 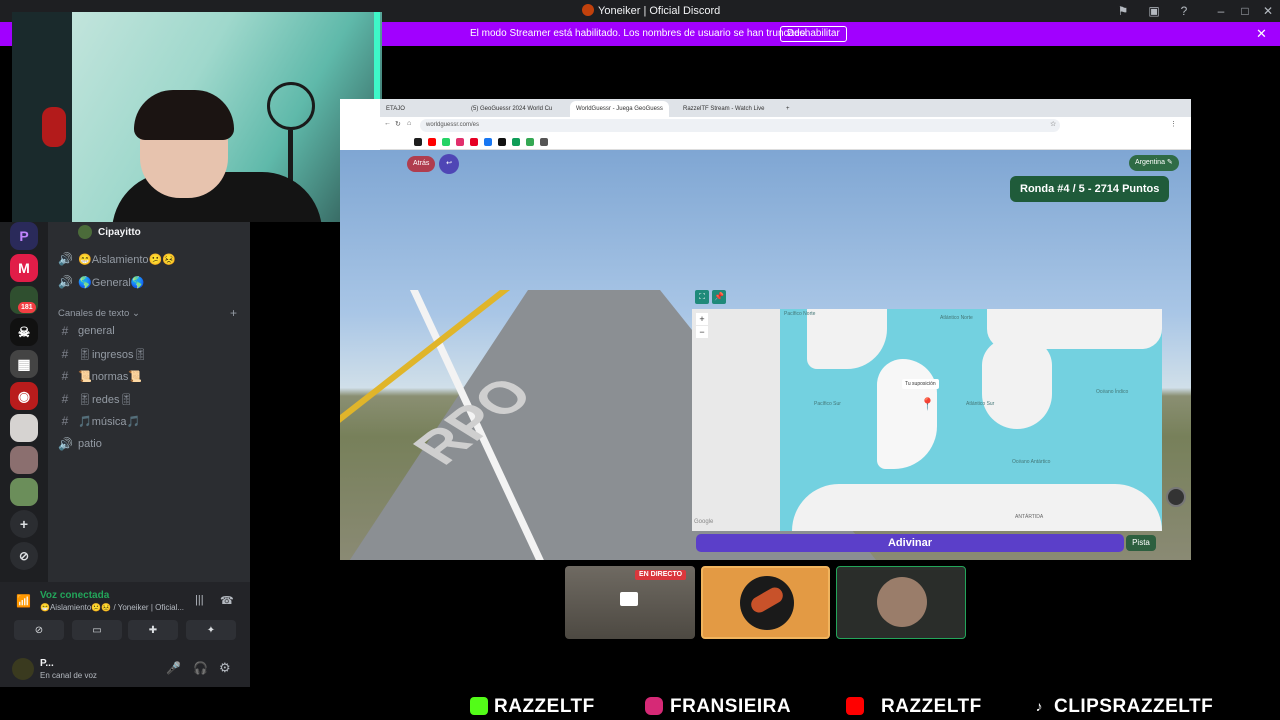 I want to click on voice-member: Cipayitto, so click(x=109, y=232).